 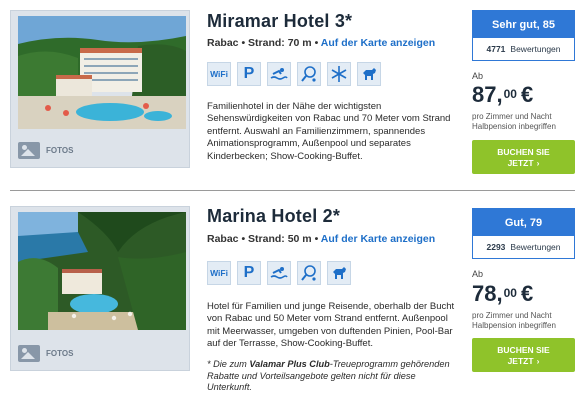 What do you see at coordinates (289, 364) in the screenshot?
I see `loyalty-brand: Valamar Plus Club` at bounding box center [289, 364].